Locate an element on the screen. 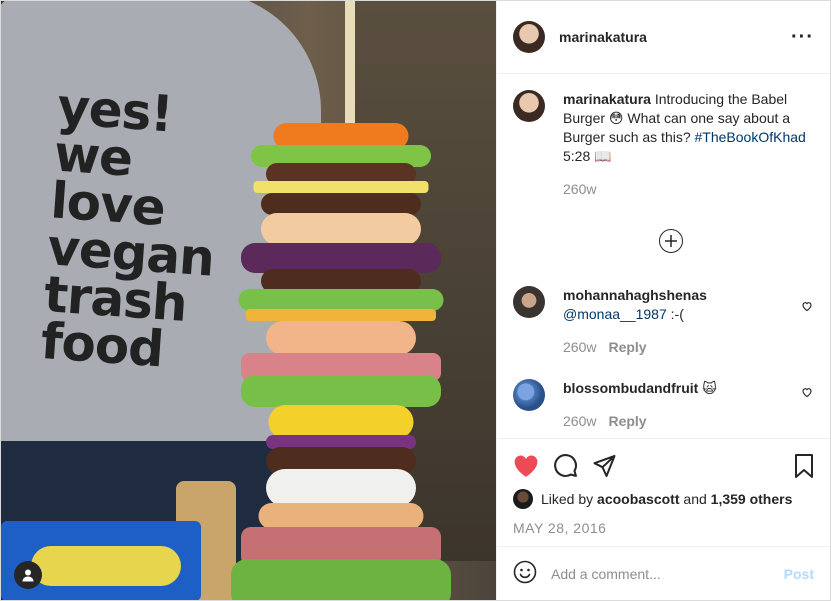  action-icons is located at coordinates (663, 463).